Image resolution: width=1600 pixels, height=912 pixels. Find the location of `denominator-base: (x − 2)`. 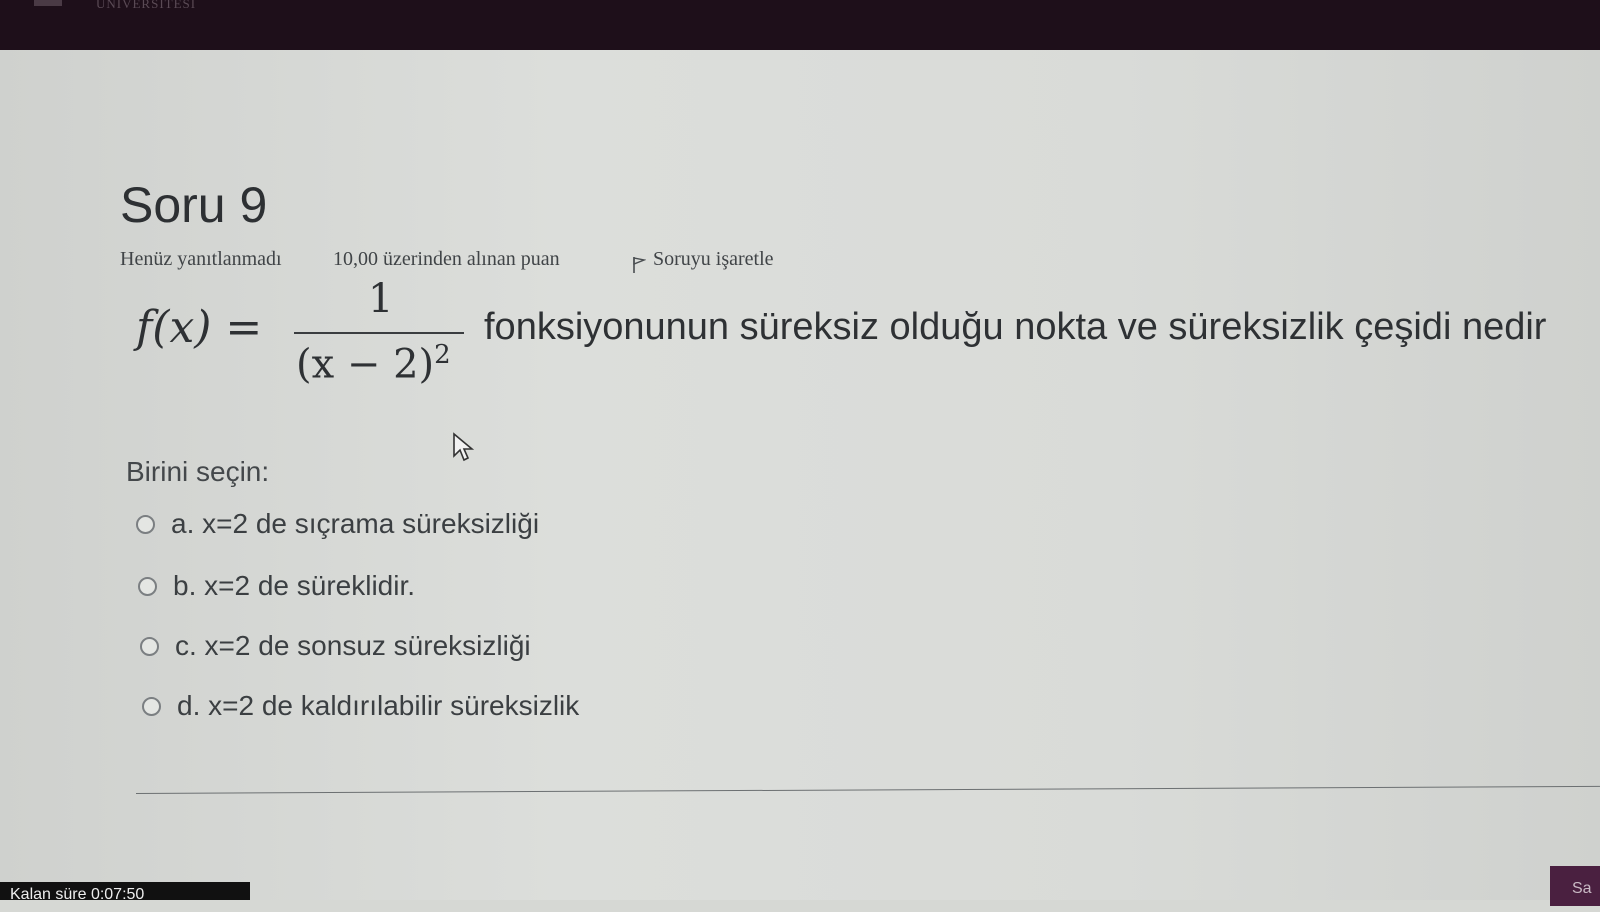

denominator-base: (x − 2) is located at coordinates (365, 364).